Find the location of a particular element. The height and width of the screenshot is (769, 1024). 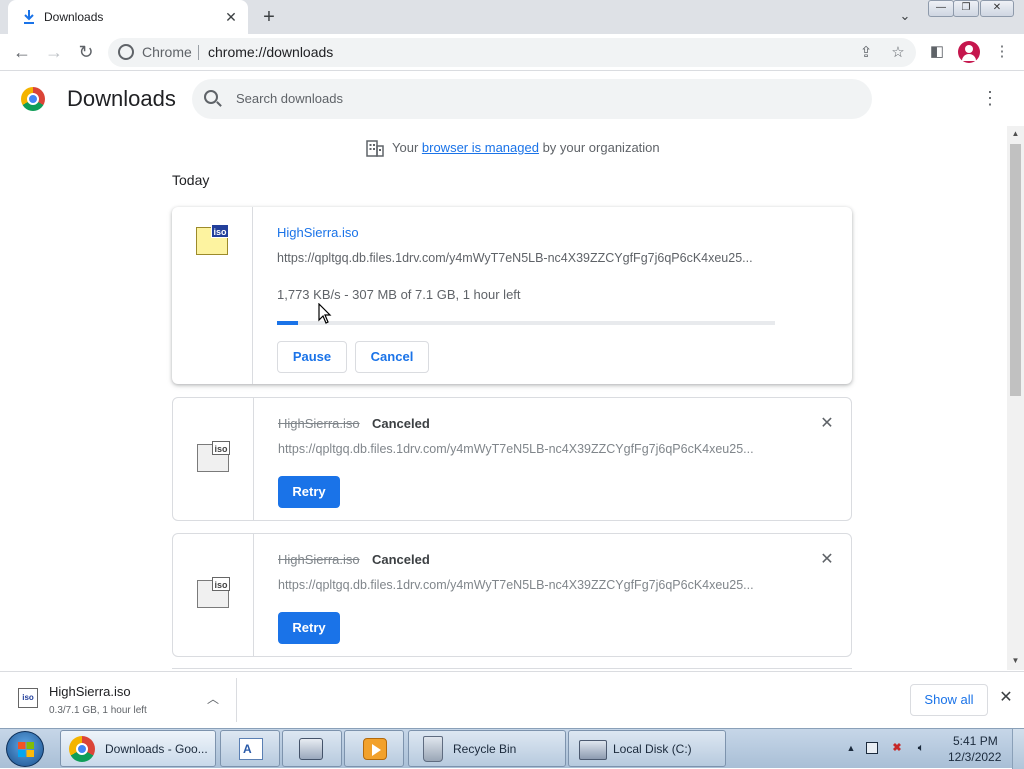

keyboard-icon is located at coordinates (311, 749).